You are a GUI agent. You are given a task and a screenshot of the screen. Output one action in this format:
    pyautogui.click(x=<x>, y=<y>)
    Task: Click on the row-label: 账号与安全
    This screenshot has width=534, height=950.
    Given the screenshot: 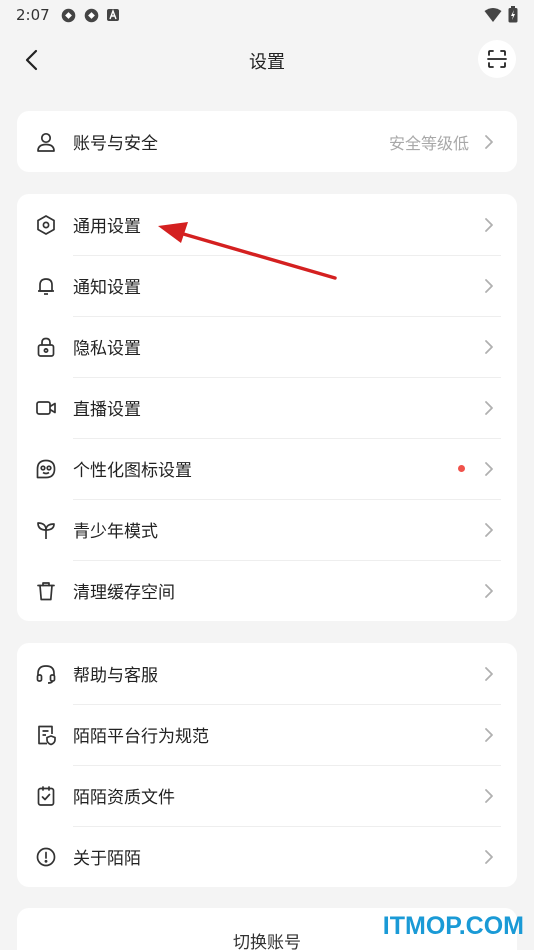 What is the action you would take?
    pyautogui.click(x=115, y=144)
    